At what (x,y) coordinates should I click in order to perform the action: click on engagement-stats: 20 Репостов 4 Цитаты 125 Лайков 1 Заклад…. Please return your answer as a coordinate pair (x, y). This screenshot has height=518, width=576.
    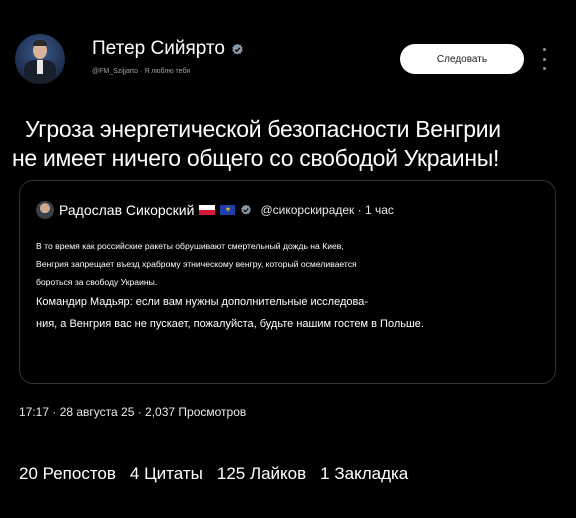
    Looking at the image, I should click on (213, 474).